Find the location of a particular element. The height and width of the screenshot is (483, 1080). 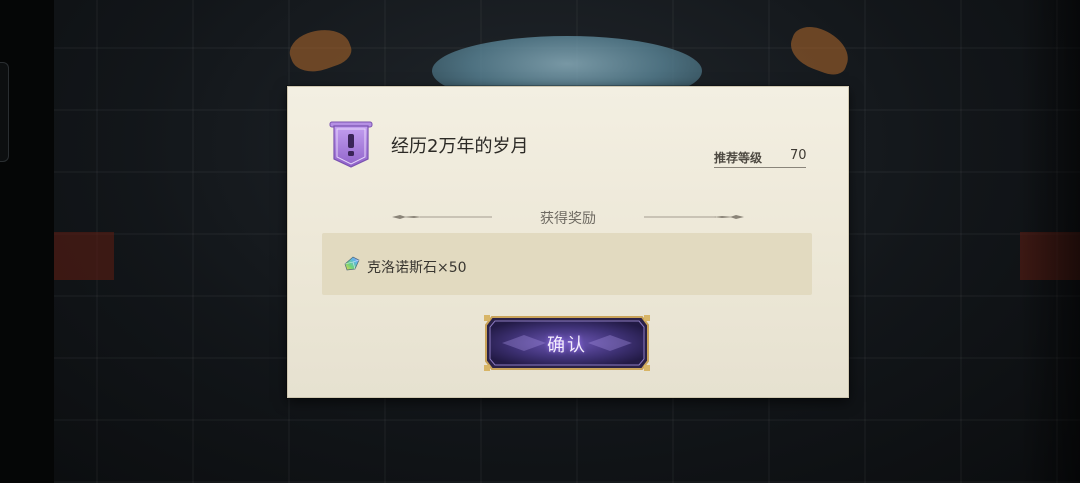

reward-list: 克洛诺斯石×50 is located at coordinates (567, 264).